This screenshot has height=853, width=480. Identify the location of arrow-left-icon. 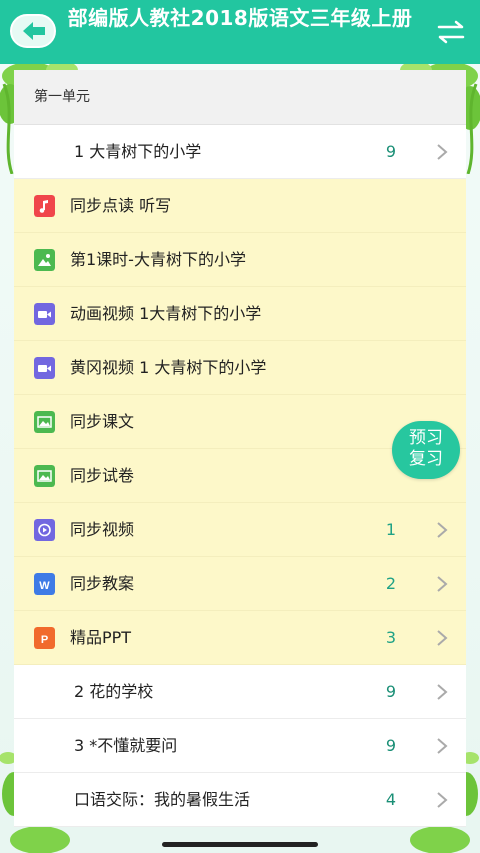
(34, 31).